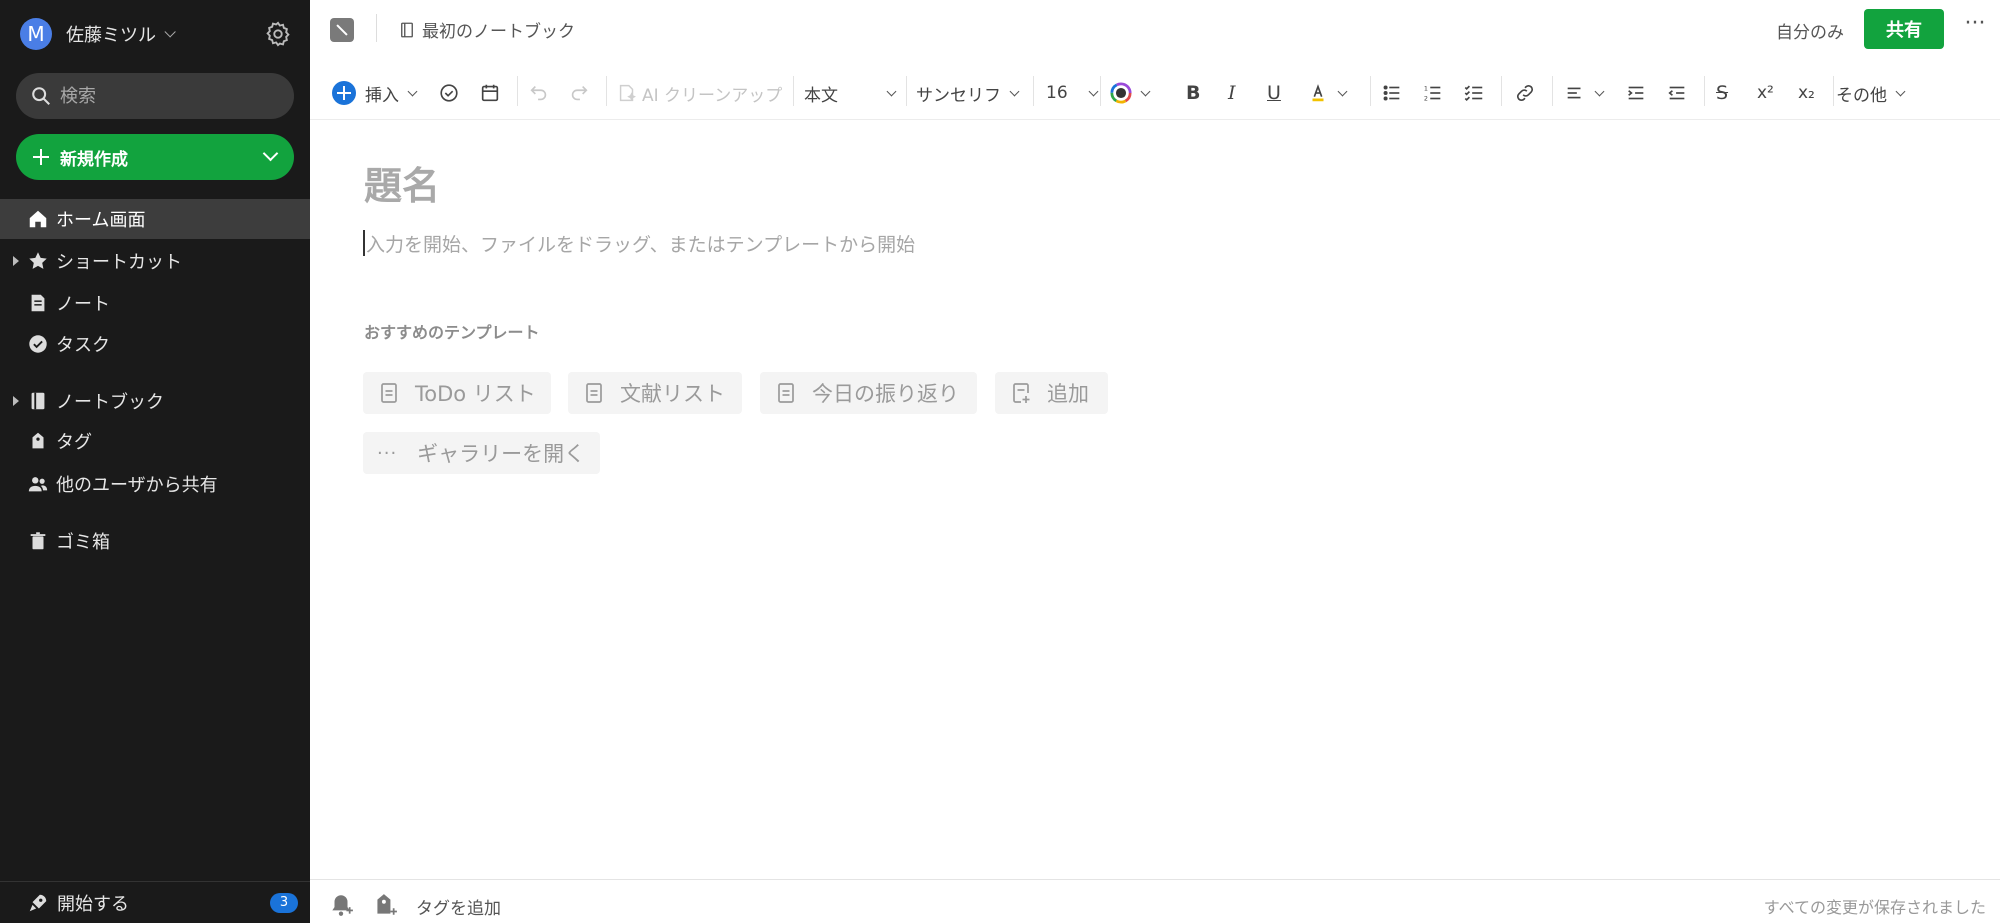 The width and height of the screenshot is (2000, 923). I want to click on sidebar-item-trash: ゴミ箱, so click(155, 541).